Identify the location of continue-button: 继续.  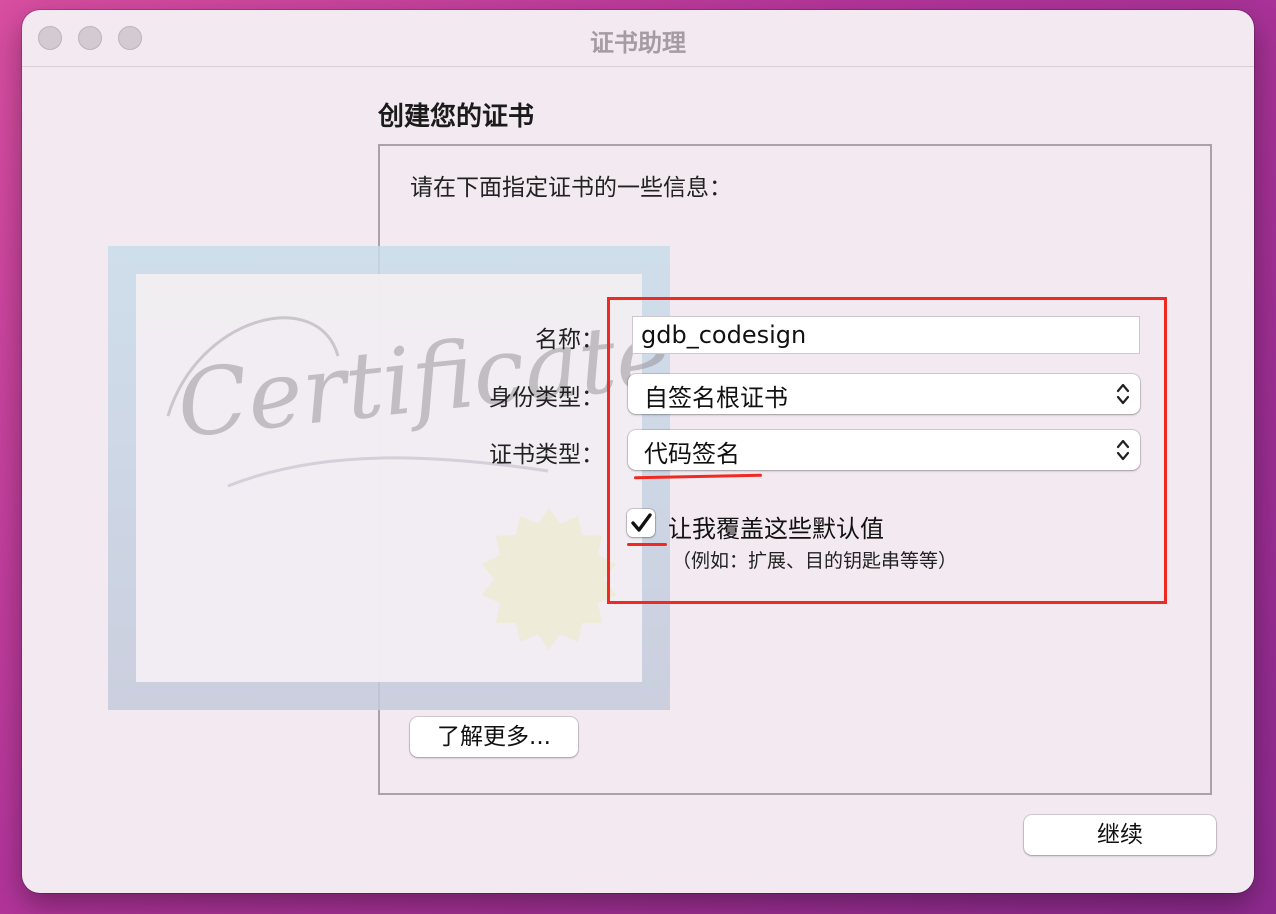
(1120, 835).